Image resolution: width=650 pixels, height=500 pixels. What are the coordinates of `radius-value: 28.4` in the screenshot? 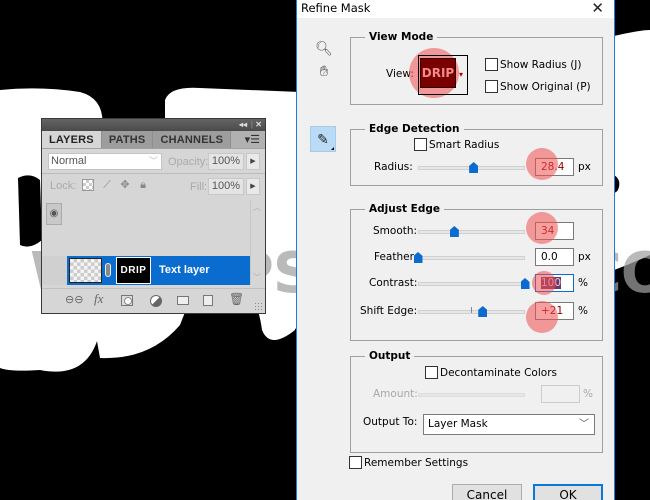 It's located at (553, 167).